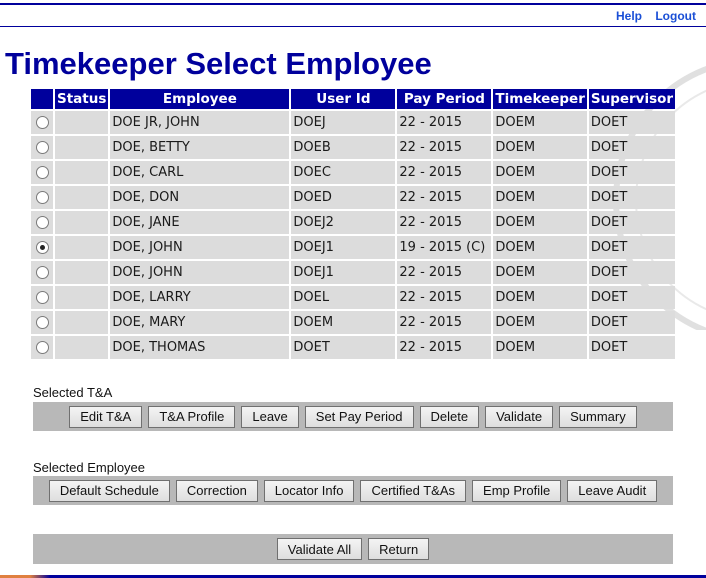 The image size is (706, 578). I want to click on table-row: DOE, LARRY DOEL 22 - 2015 DOEM DOET, so click(353, 297).